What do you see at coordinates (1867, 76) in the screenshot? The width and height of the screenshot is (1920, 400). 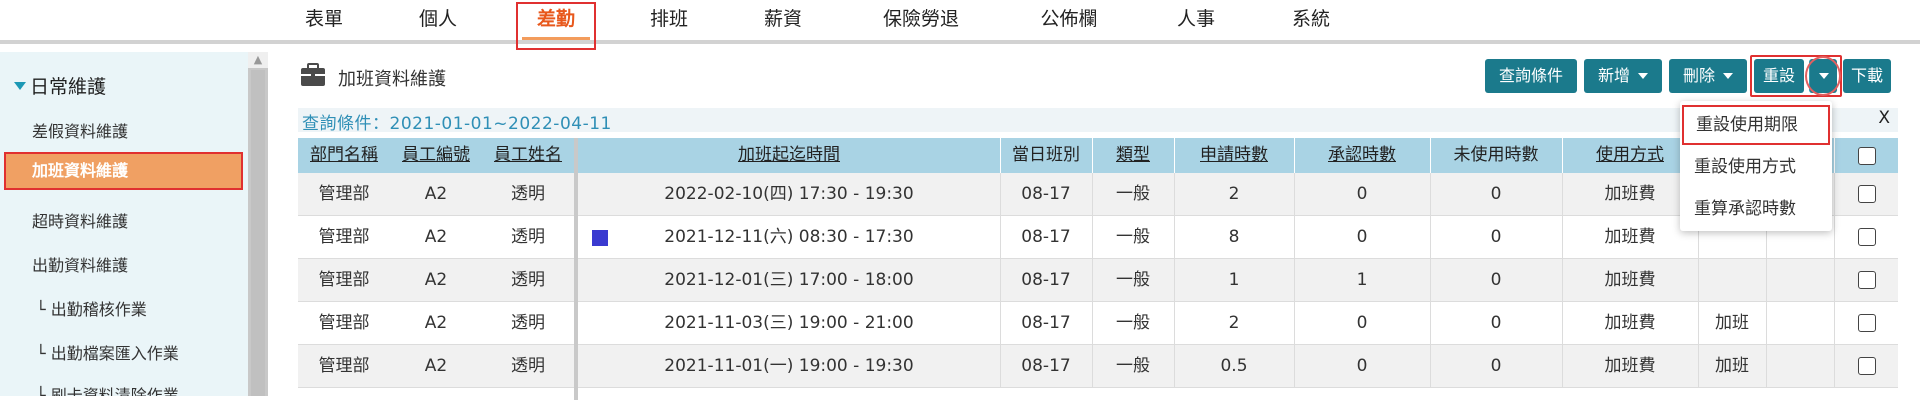 I see `download-button: 下載` at bounding box center [1867, 76].